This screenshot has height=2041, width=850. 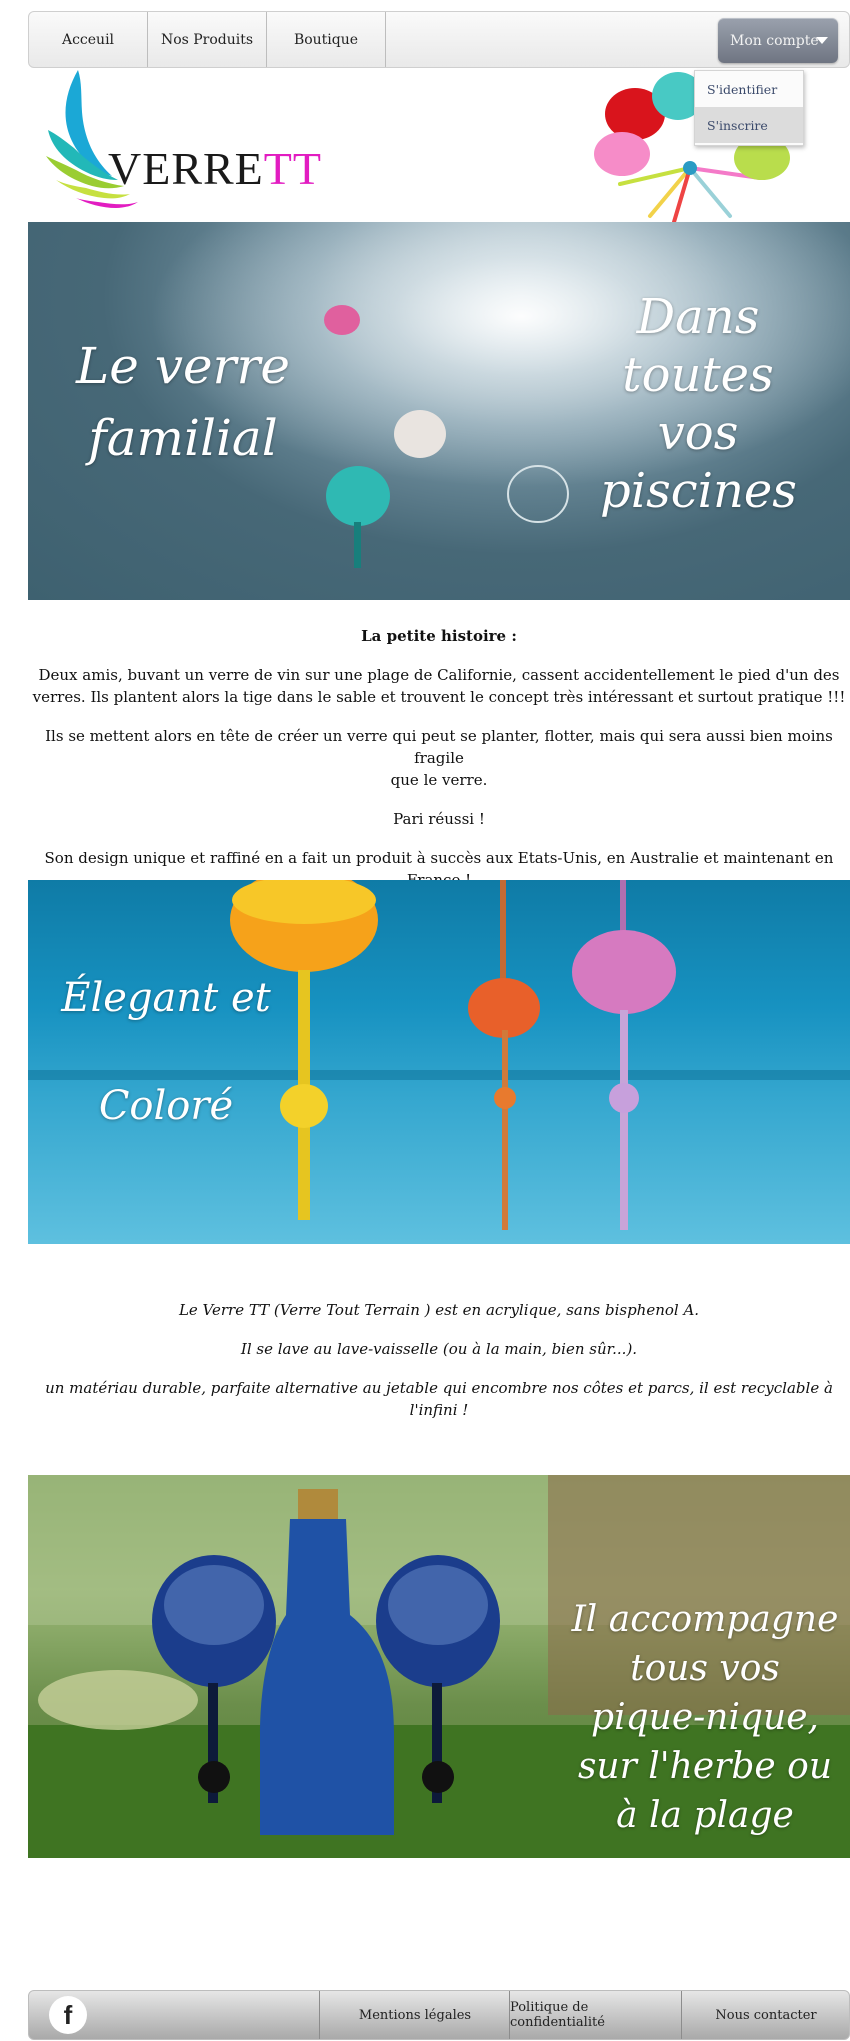 What do you see at coordinates (698, 404) in the screenshot?
I see `banner1-right-text: Dans toutes vos piscines` at bounding box center [698, 404].